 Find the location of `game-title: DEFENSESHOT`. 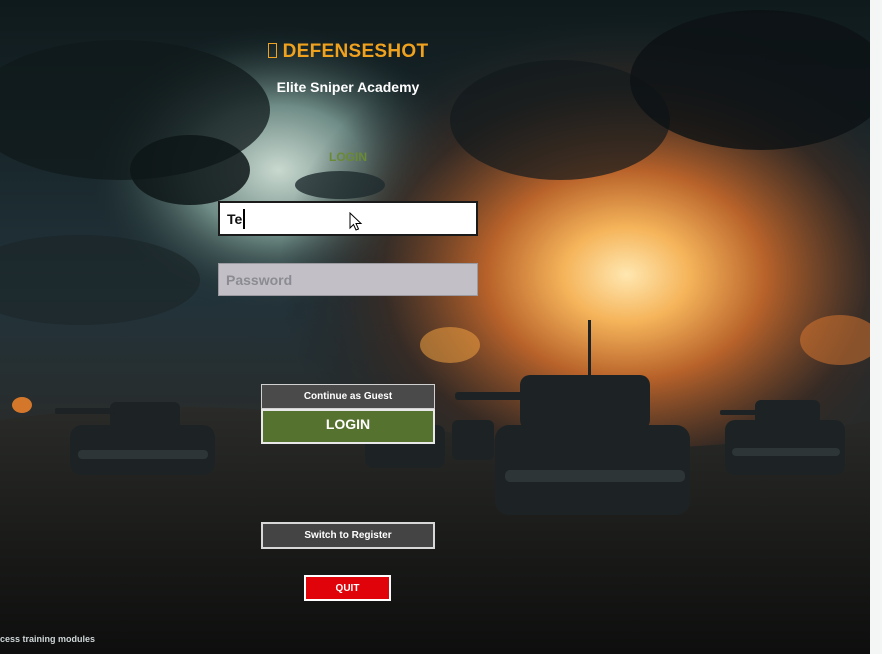

game-title: DEFENSESHOT is located at coordinates (348, 52).